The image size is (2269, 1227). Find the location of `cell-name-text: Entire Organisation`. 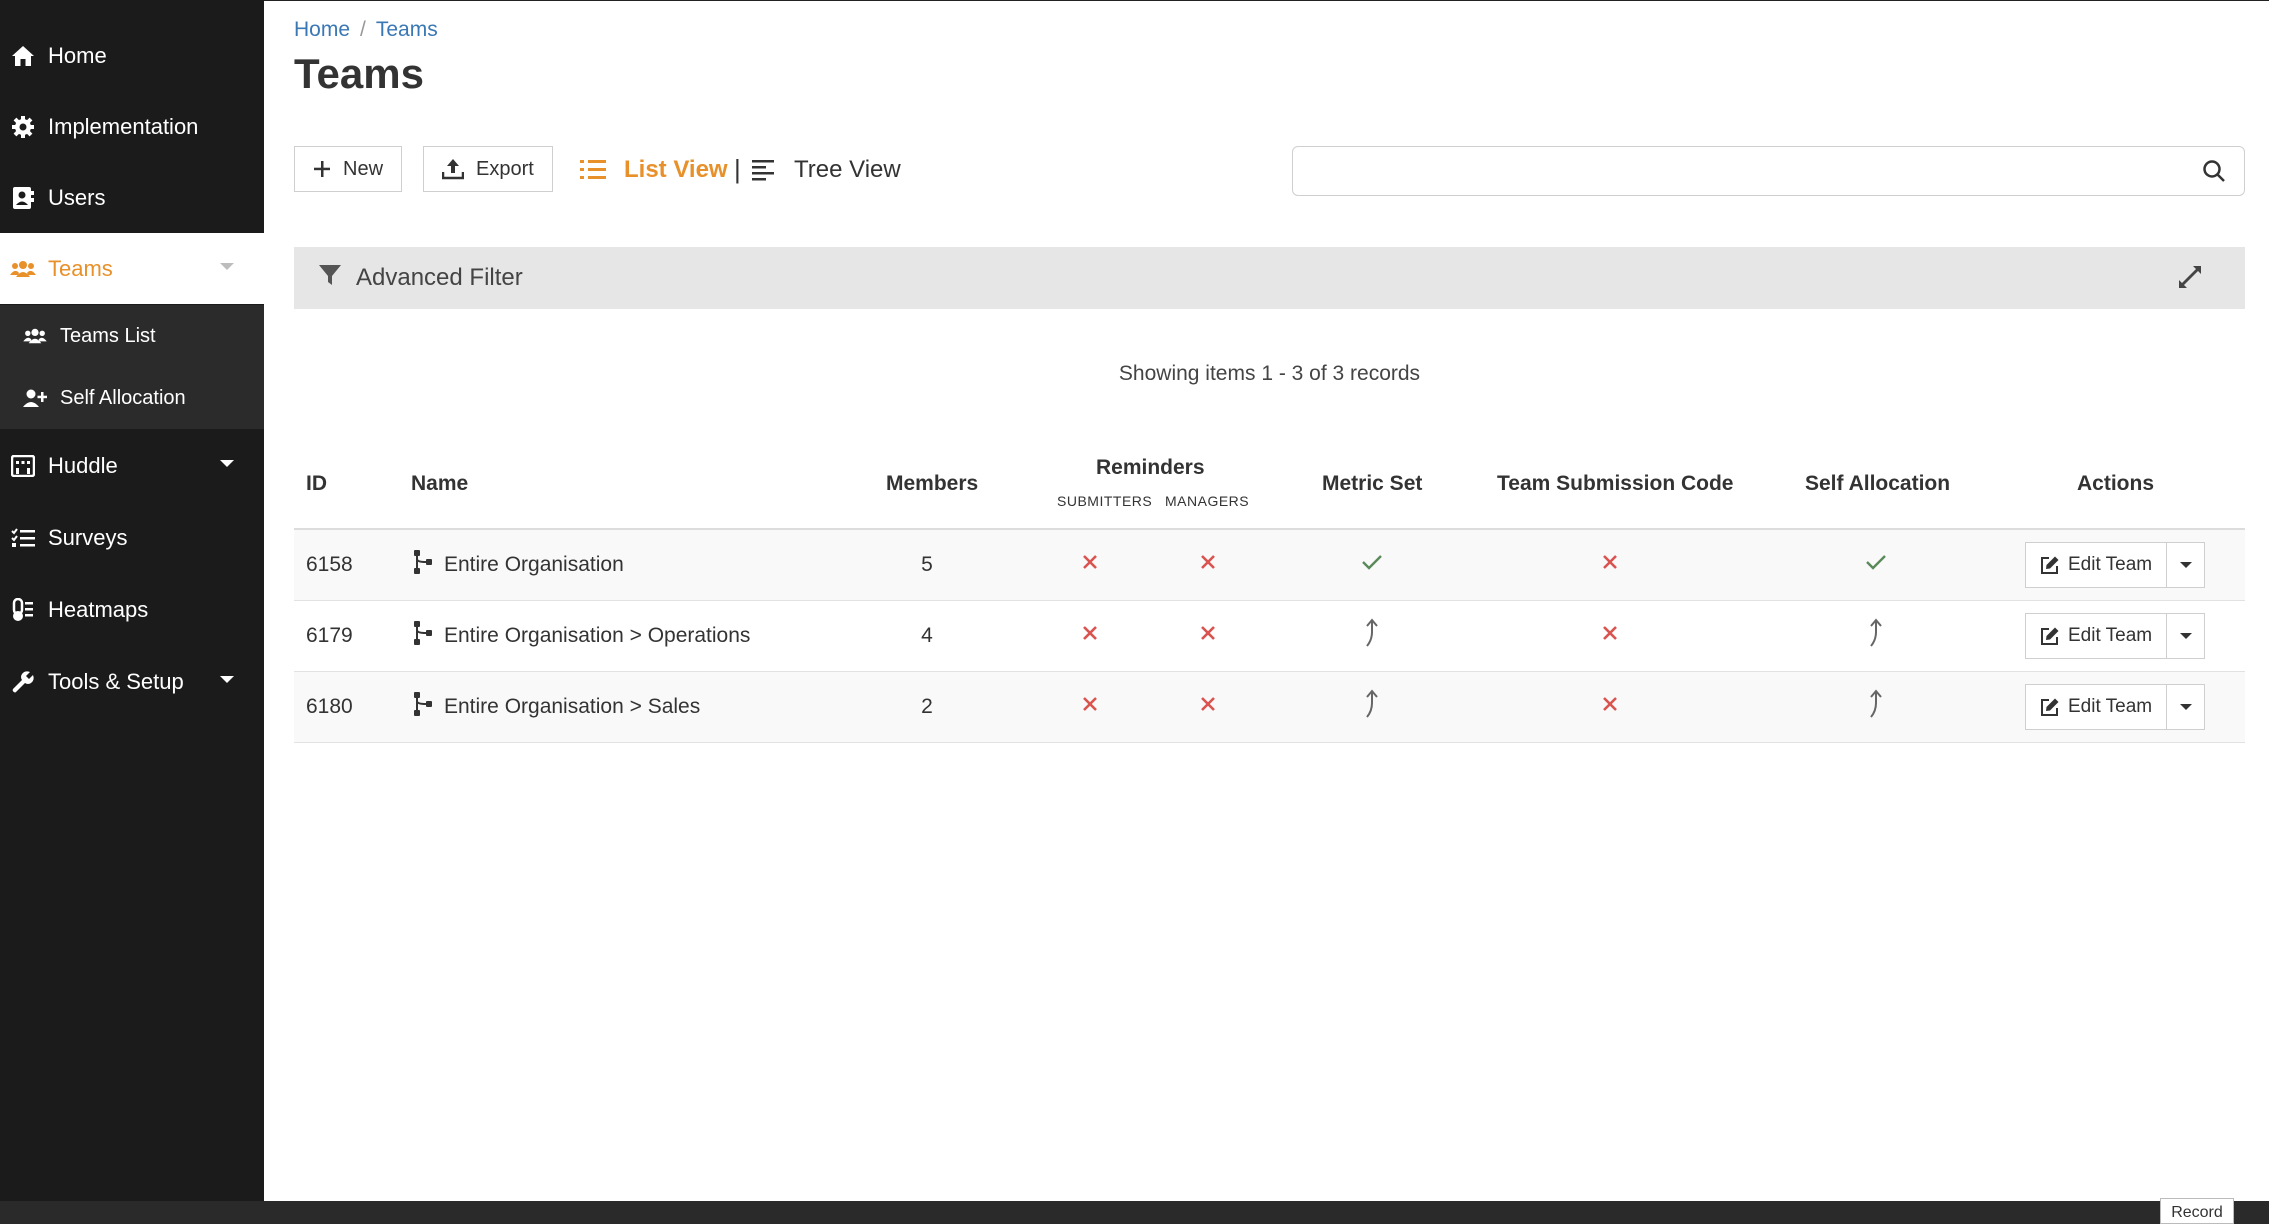

cell-name-text: Entire Organisation is located at coordinates (534, 564).